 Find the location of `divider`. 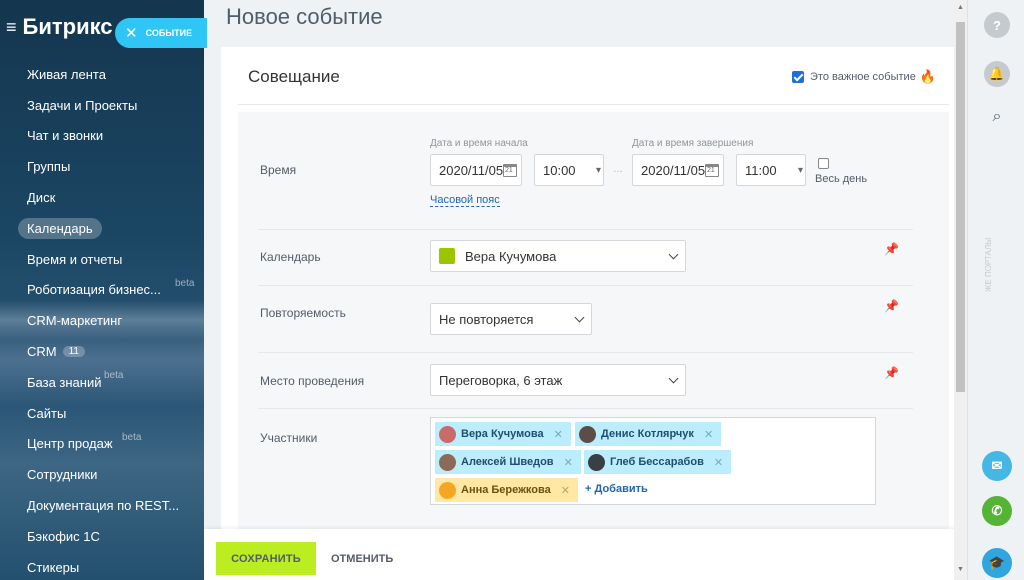

divider is located at coordinates (593, 104).